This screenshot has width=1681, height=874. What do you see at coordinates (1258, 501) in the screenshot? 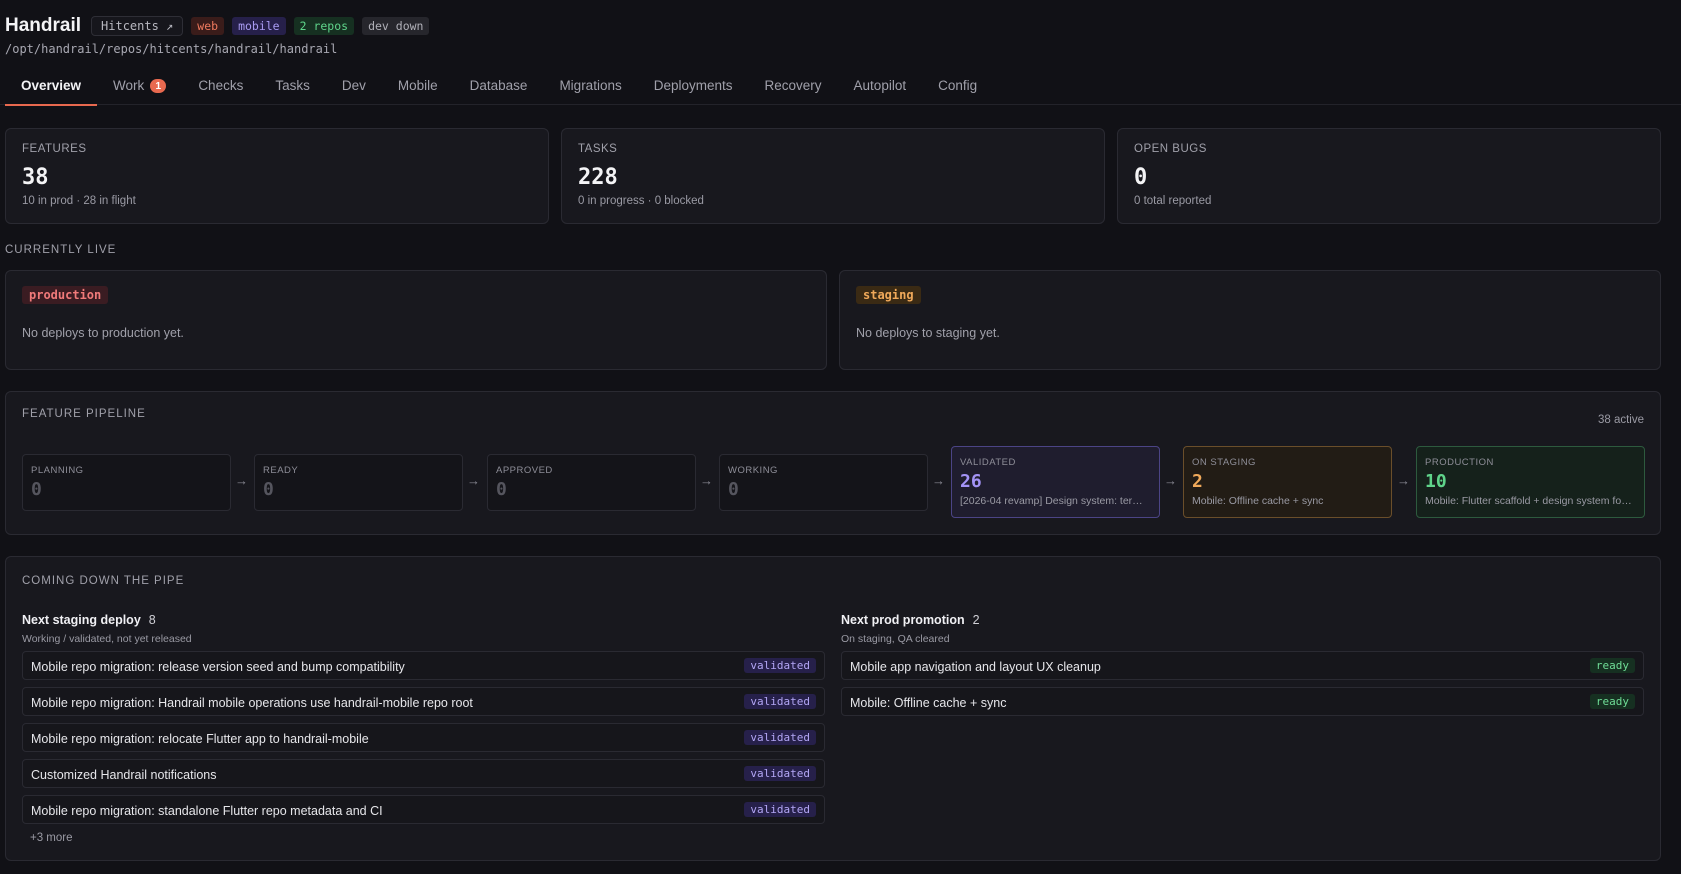
I see `stage-latest-item: Mobile: Offline cache + sync` at bounding box center [1258, 501].